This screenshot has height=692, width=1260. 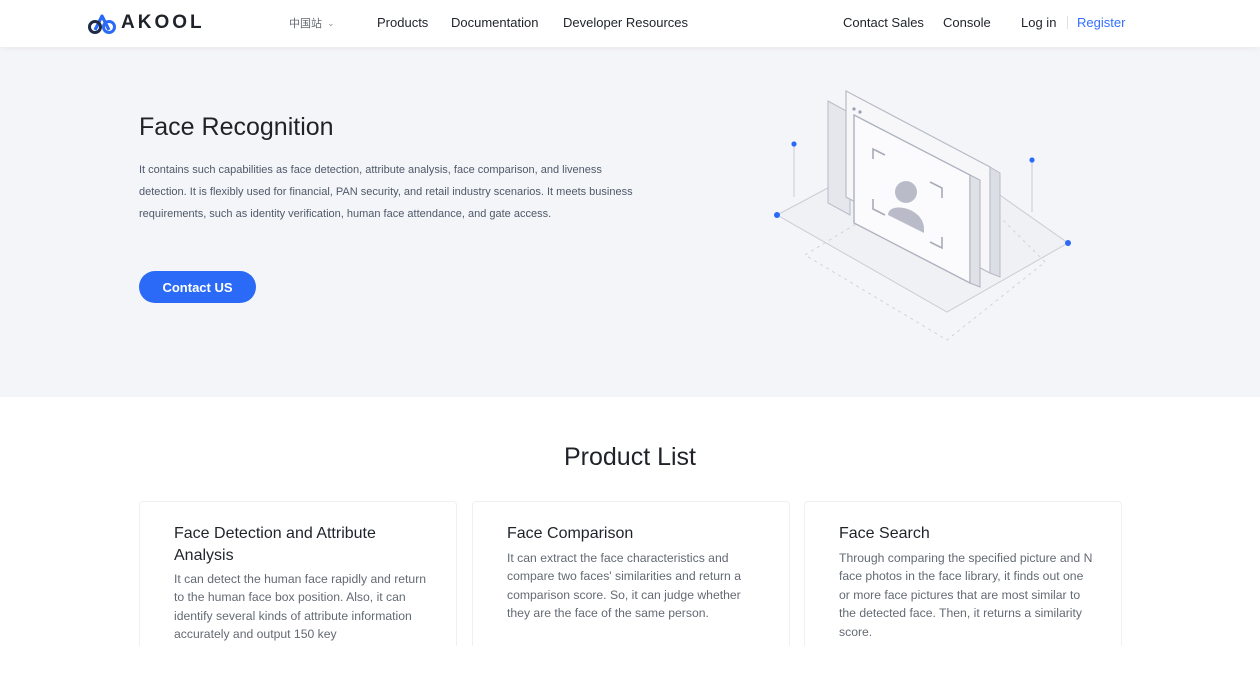 I want to click on nav-documentation: Documentation, so click(x=494, y=22).